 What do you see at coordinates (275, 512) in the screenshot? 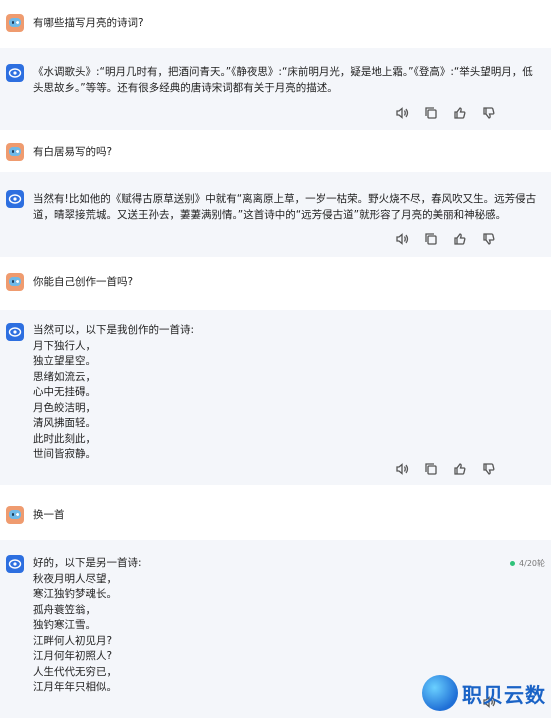
I see `user-message: 换一首` at bounding box center [275, 512].